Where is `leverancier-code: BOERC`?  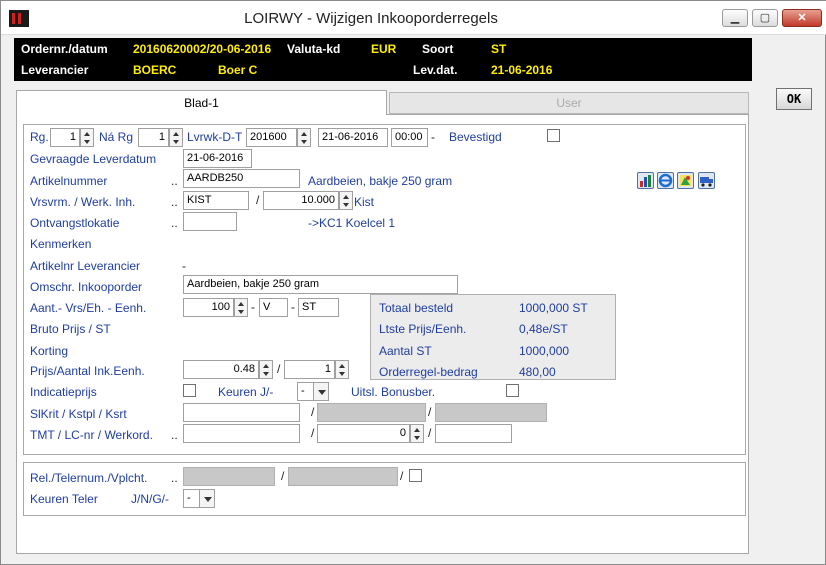
leverancier-code: BOERC is located at coordinates (155, 70).